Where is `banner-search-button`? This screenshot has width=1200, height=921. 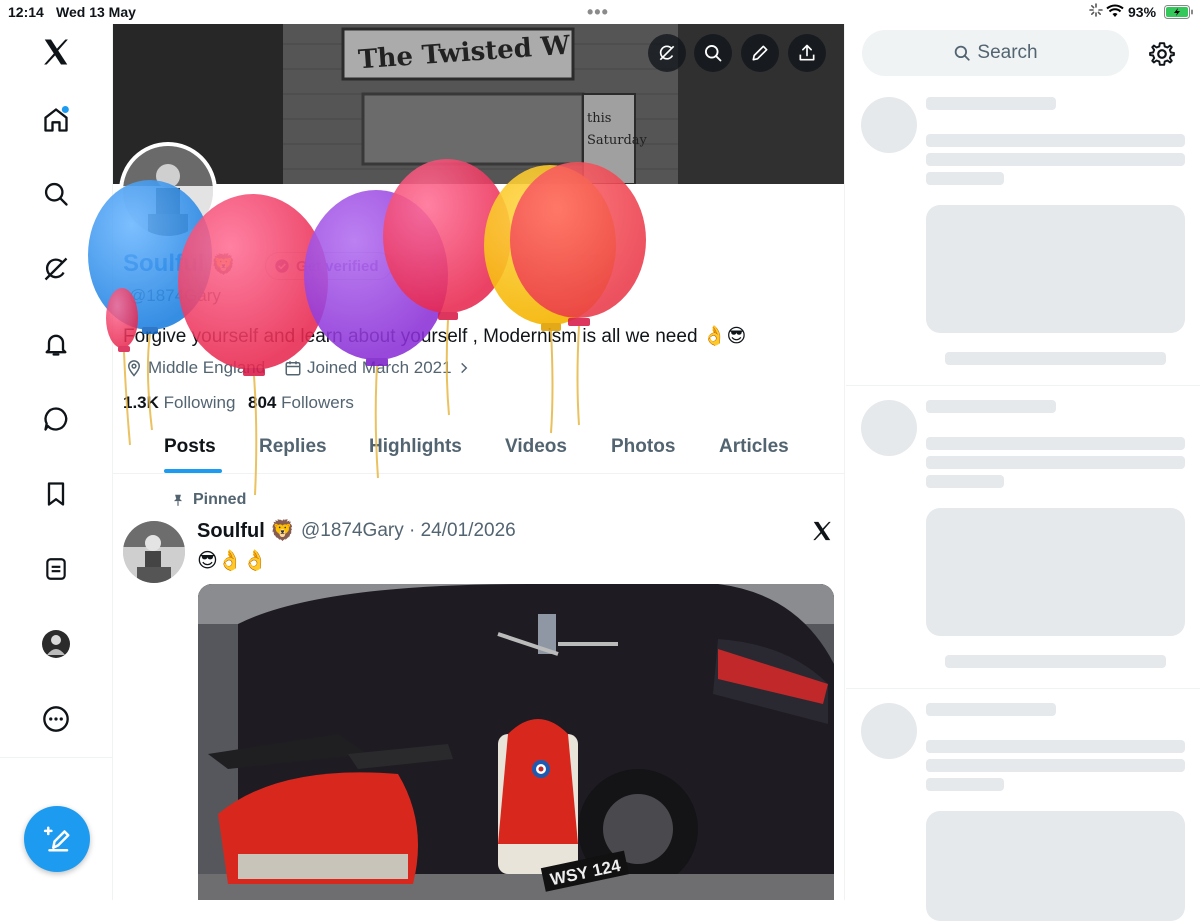
banner-search-button is located at coordinates (713, 53).